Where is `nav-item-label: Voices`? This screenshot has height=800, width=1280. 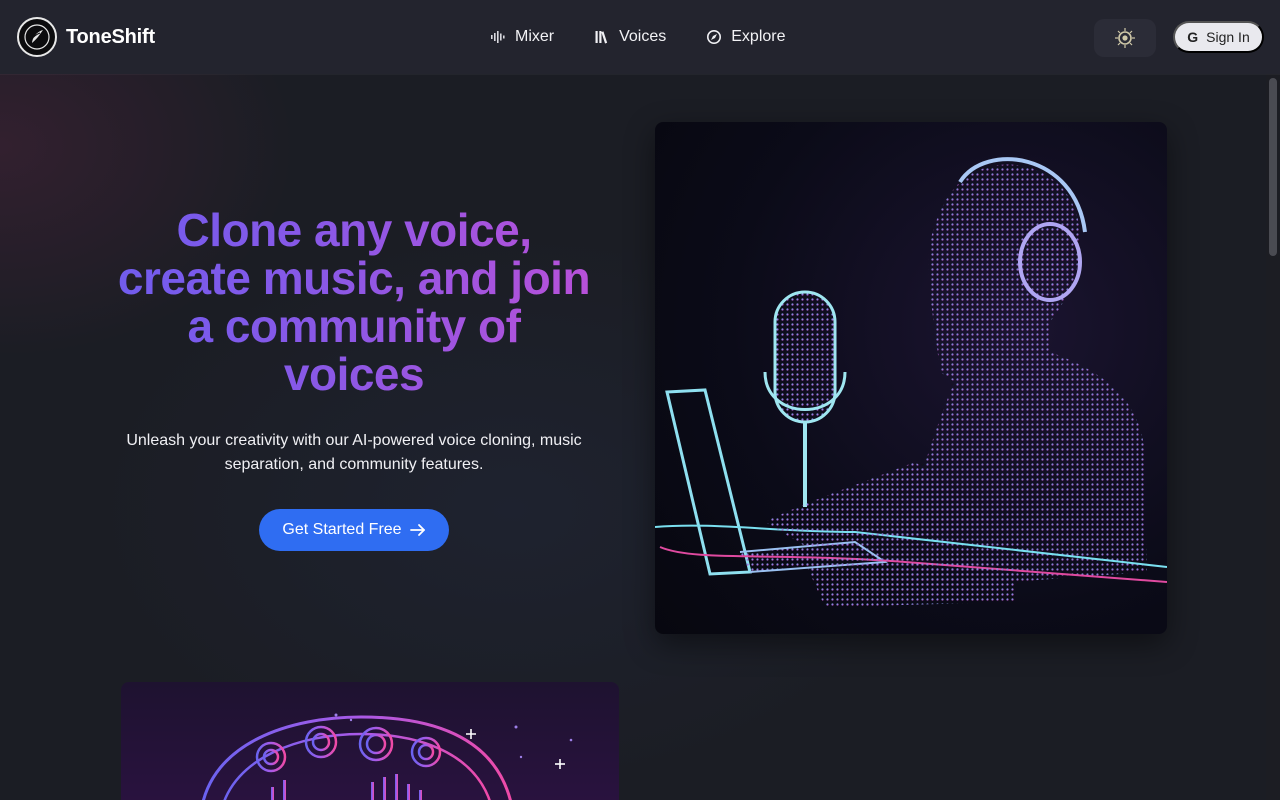
nav-item-label: Voices is located at coordinates (643, 36).